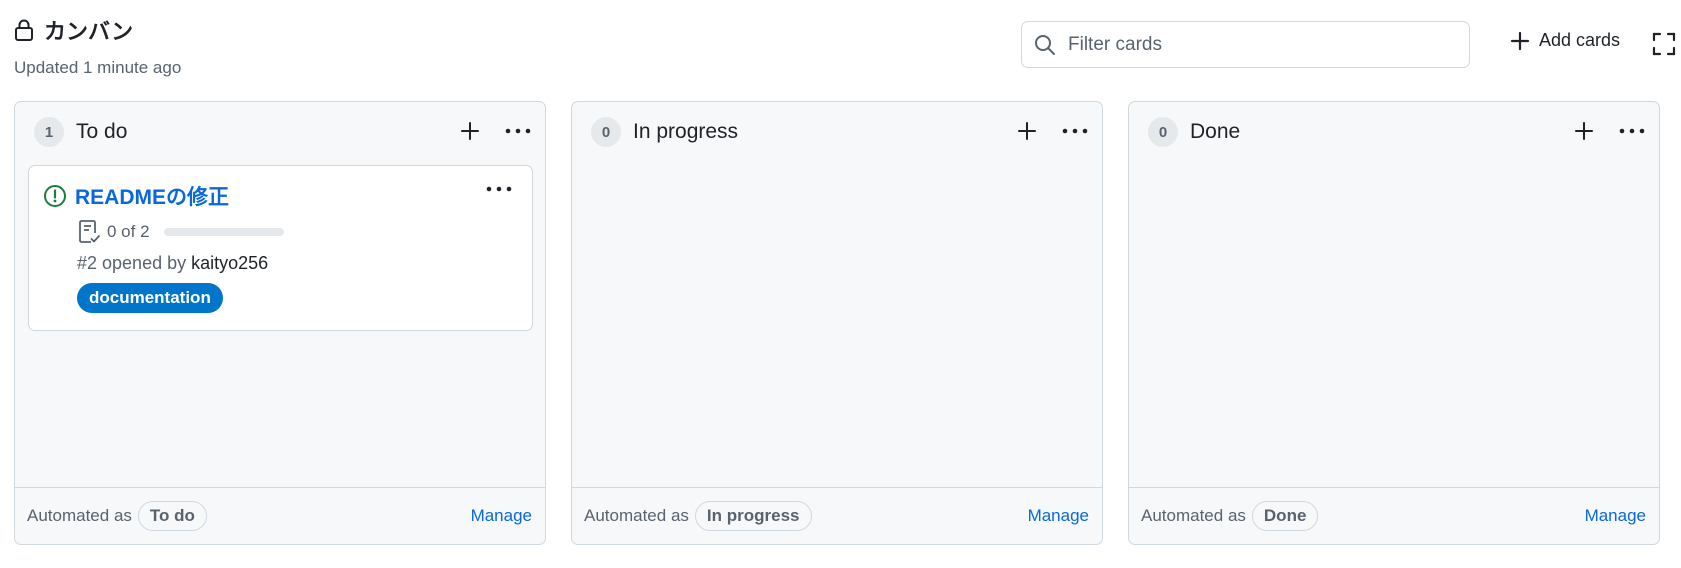 Image resolution: width=1681 pixels, height=568 pixels. I want to click on column-footer: Automated as Done Manage, so click(1394, 515).